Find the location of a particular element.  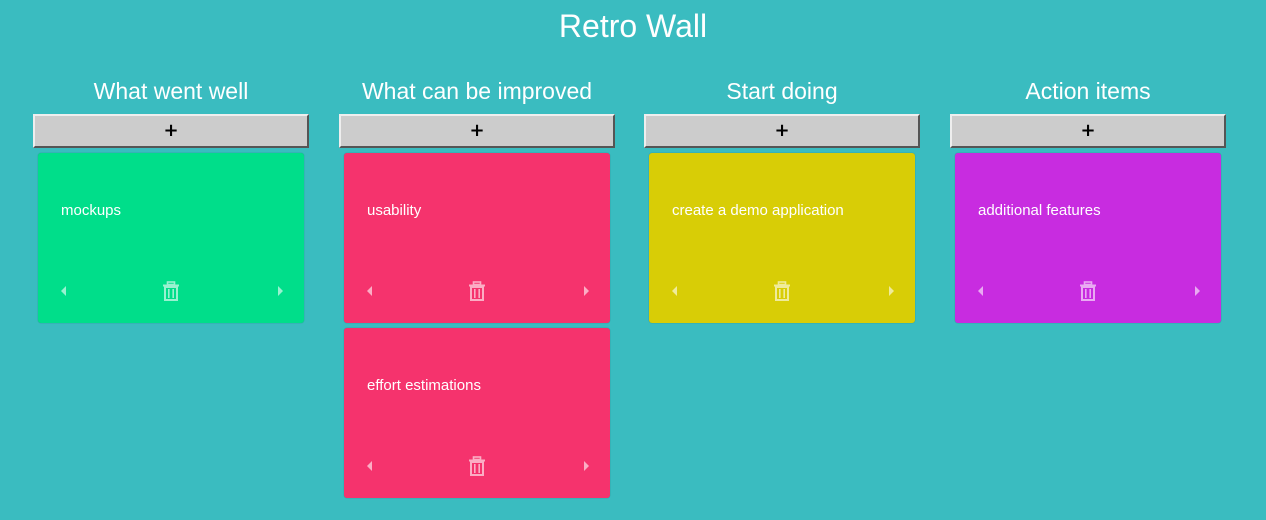

card-text: usability is located at coordinates (478, 211).